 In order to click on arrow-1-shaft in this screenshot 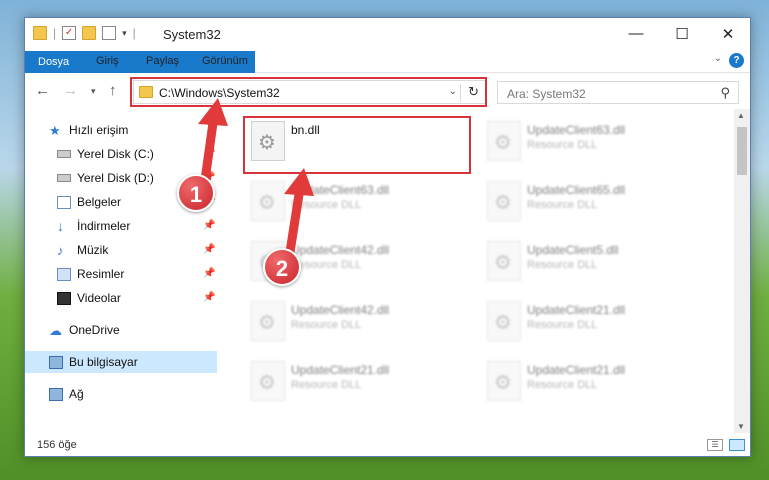, I will do `click(209, 148)`.